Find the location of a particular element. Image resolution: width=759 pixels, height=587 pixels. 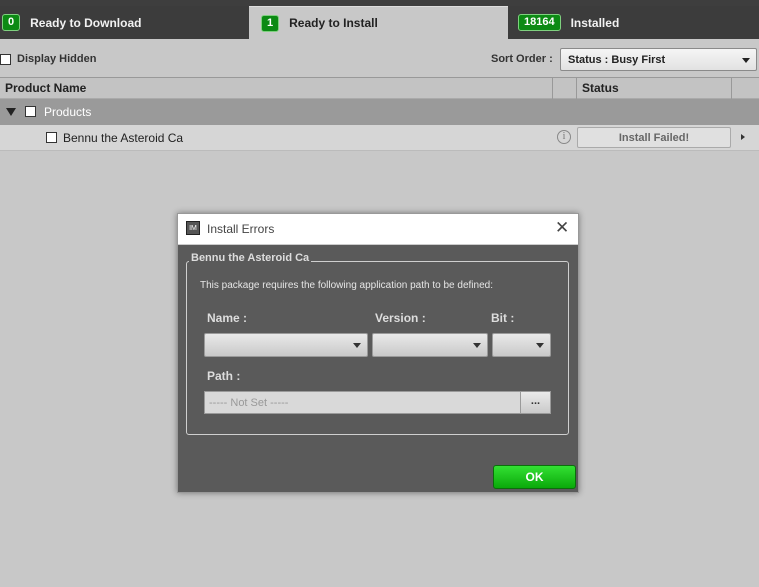

version-label: Version : is located at coordinates (400, 318).